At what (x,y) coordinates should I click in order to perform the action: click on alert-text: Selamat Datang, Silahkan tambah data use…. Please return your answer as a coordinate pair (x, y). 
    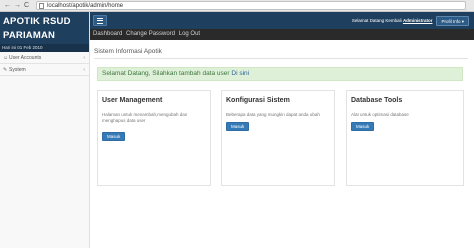
    Looking at the image, I should click on (166, 73).